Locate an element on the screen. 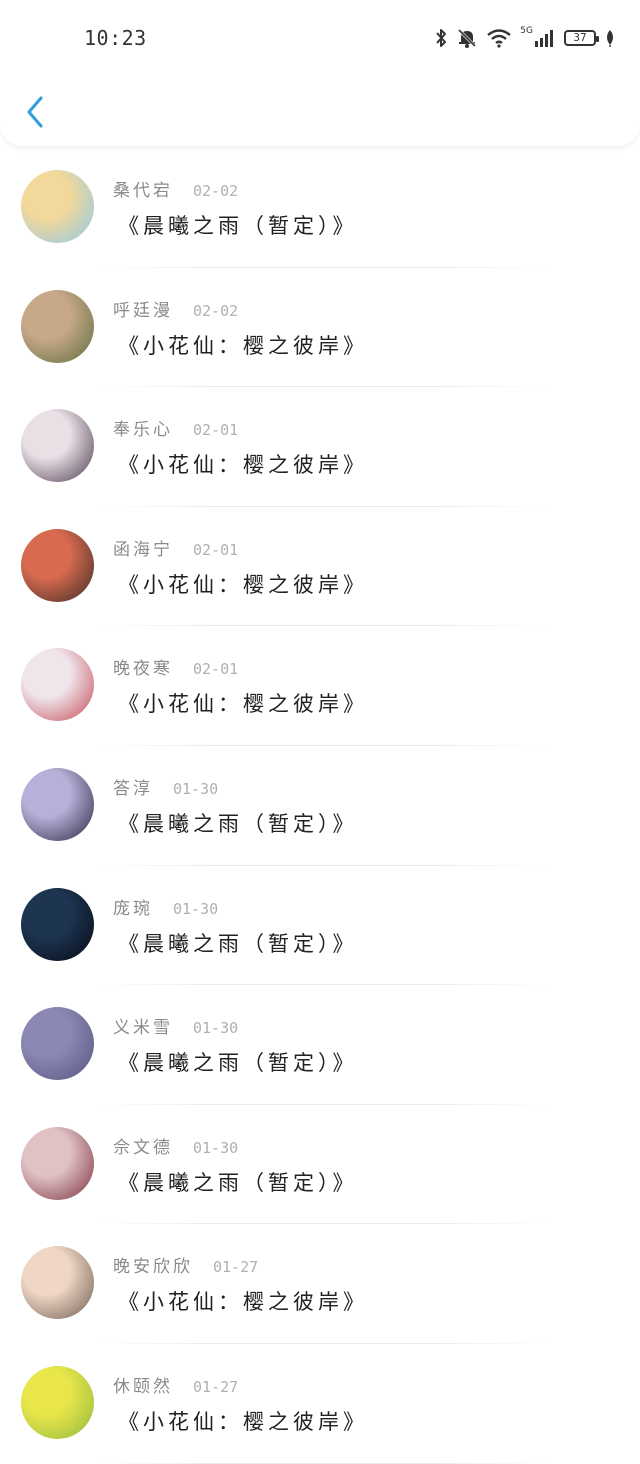  list-item: 晚夜寒 02-01 《小花仙：樱之彼岸》 is located at coordinates (320, 686).